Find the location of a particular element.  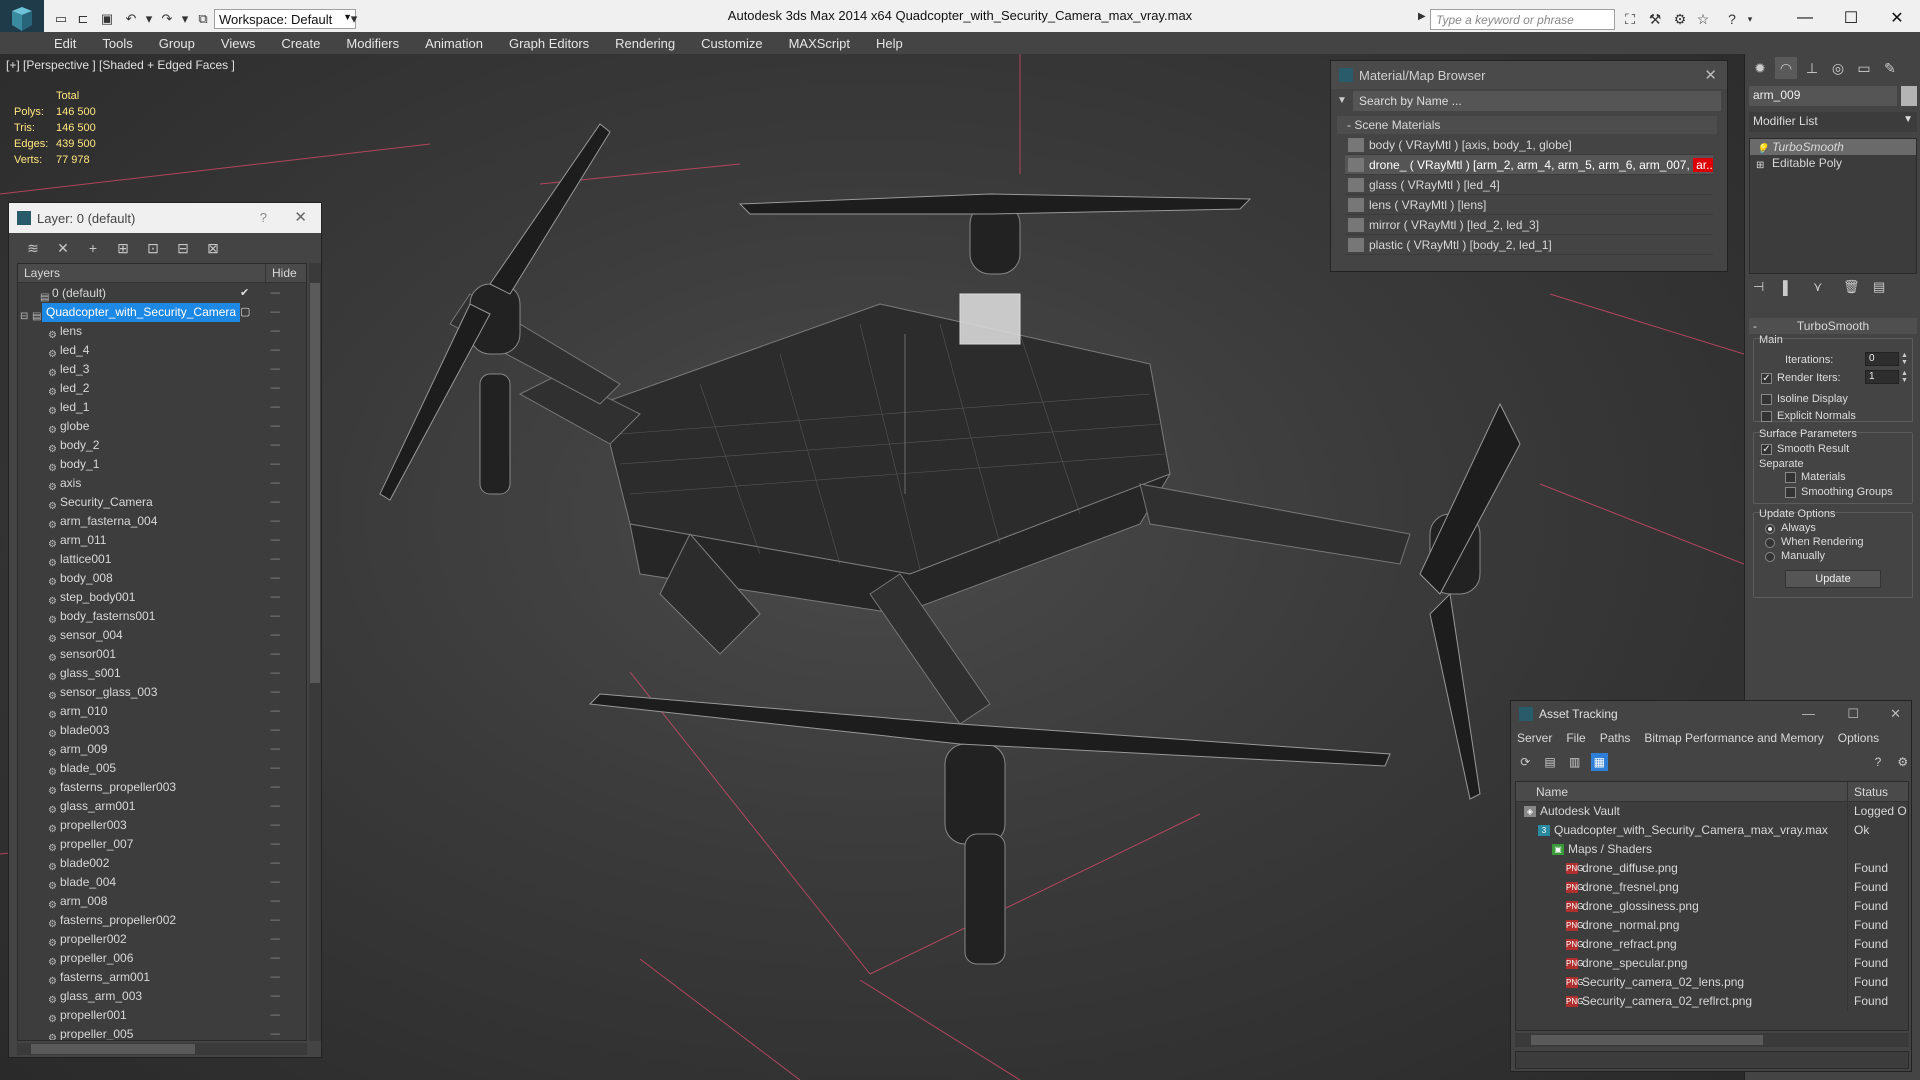

layer-row: ⚙ axis ---- is located at coordinates (162, 483).